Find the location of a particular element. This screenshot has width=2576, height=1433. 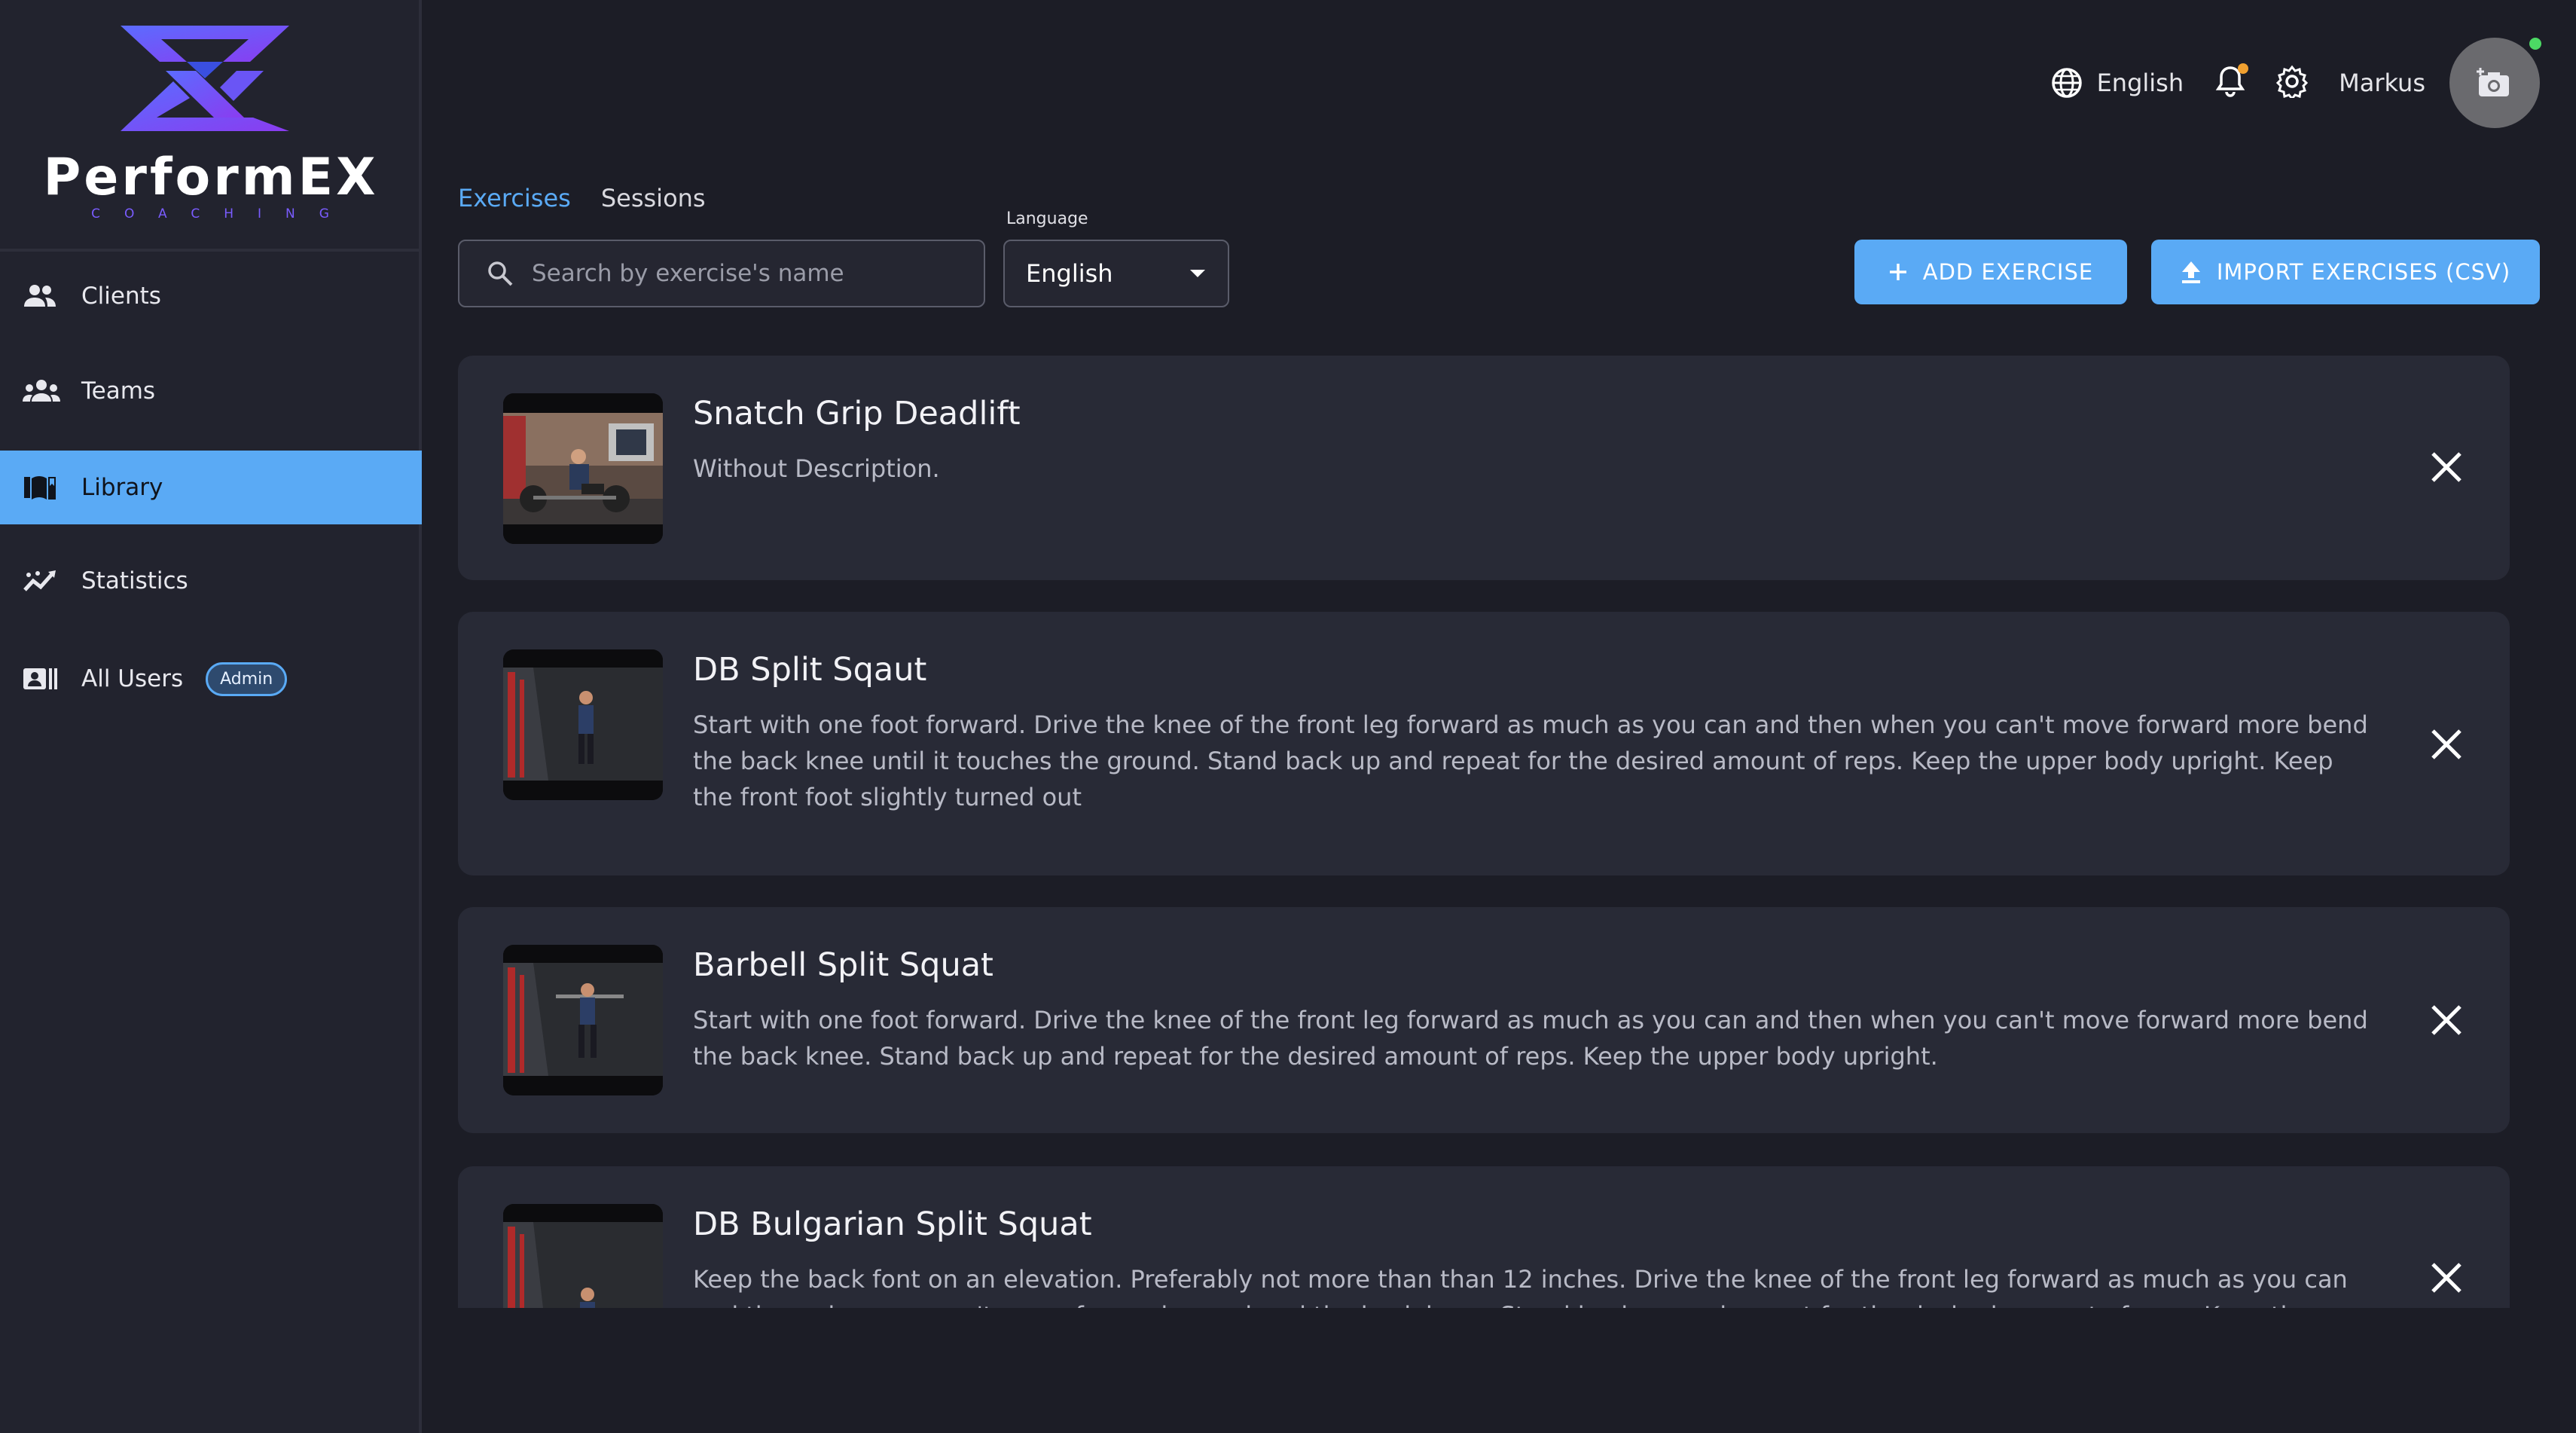

add-photo-icon is located at coordinates (2493, 82).